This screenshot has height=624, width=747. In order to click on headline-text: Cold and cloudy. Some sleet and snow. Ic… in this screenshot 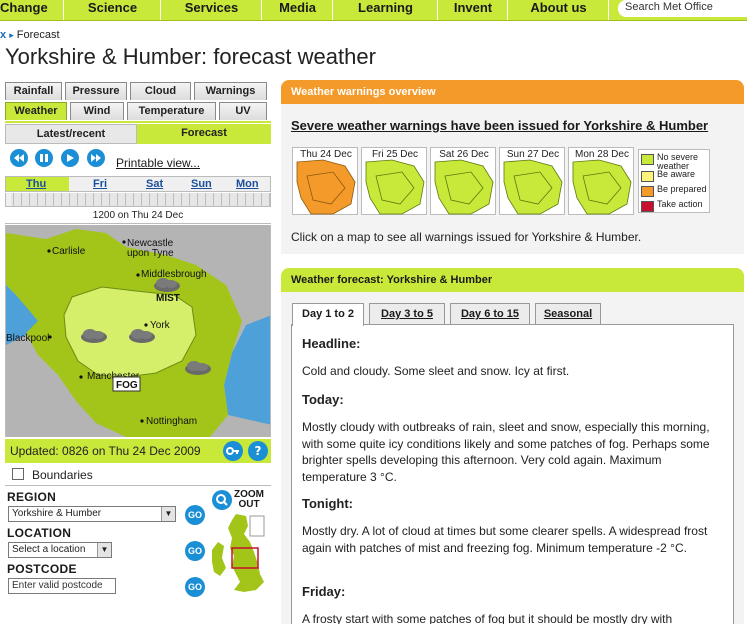, I will do `click(436, 371)`.